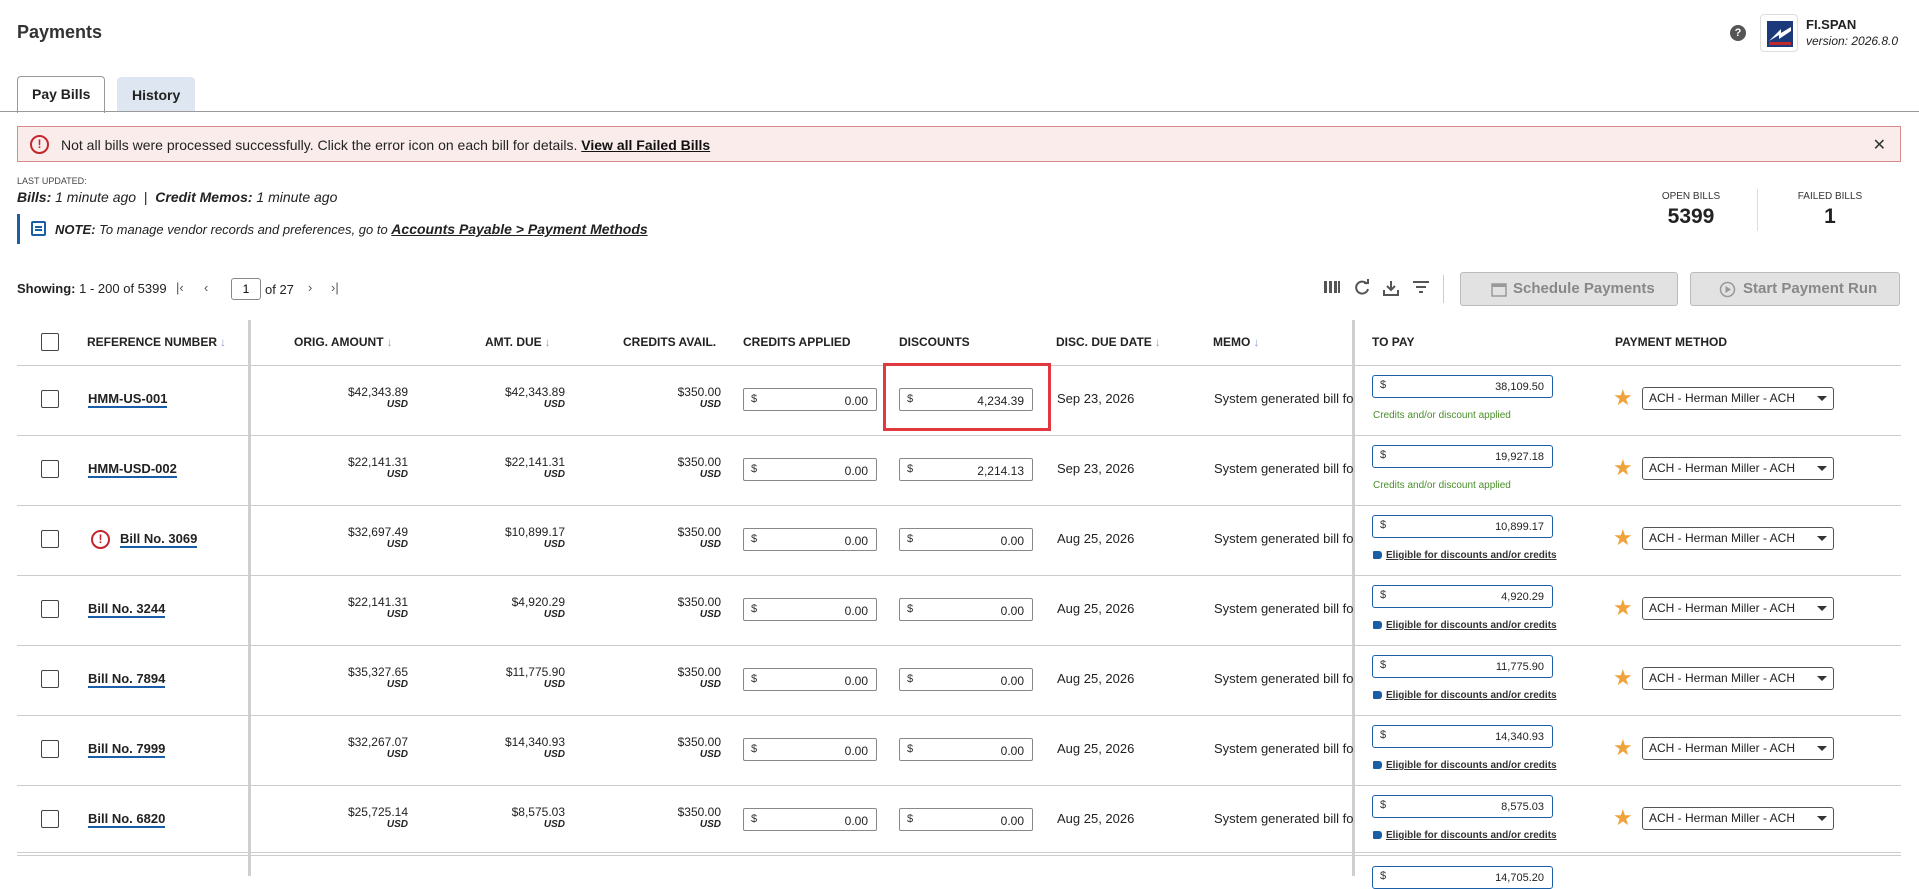  I want to click on col-reference-number: REFERENCE NUMBER ↓, so click(156, 342).